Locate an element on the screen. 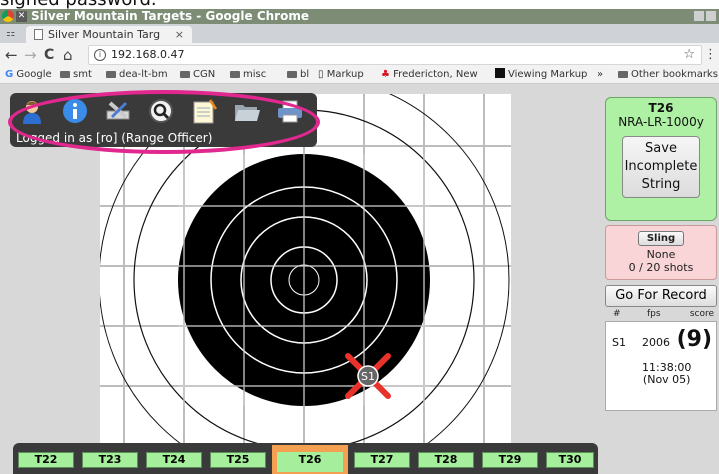 The image size is (719, 474). shots-header: # fps score is located at coordinates (661, 315).